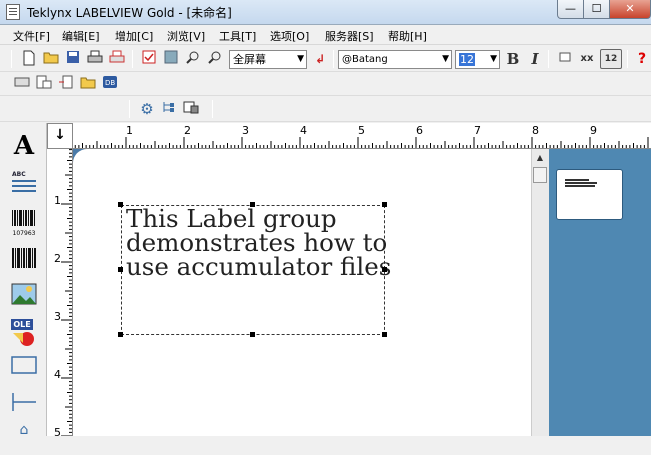 The width and height of the screenshot is (651, 455). What do you see at coordinates (349, 36) in the screenshot?
I see `menu-server: 服务器[S]` at bounding box center [349, 36].